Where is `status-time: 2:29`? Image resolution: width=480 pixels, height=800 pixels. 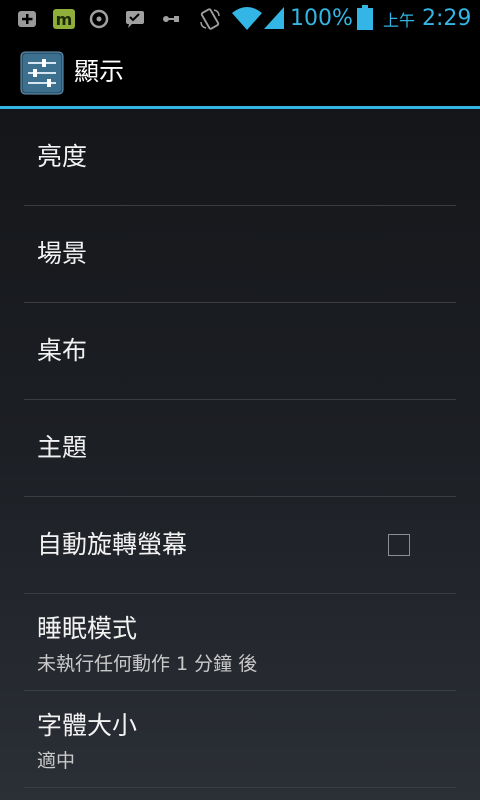
status-time: 2:29 is located at coordinates (447, 18).